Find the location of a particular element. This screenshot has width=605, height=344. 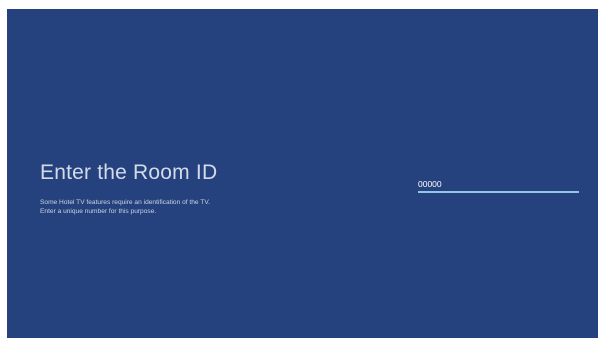

room-id-field is located at coordinates (498, 184).